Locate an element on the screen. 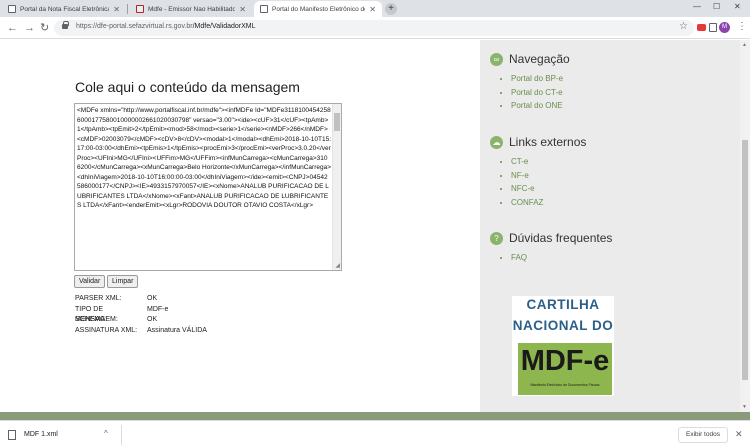 The width and height of the screenshot is (750, 448). reload-icon: ↻ is located at coordinates (44, 28).